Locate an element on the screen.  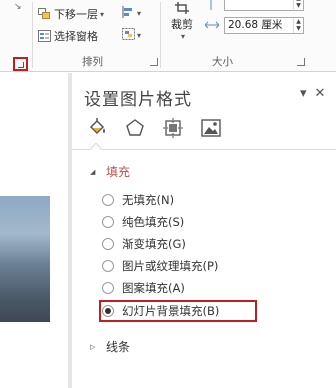
collapse-triangle-icon: ◢ is located at coordinates (93, 171).